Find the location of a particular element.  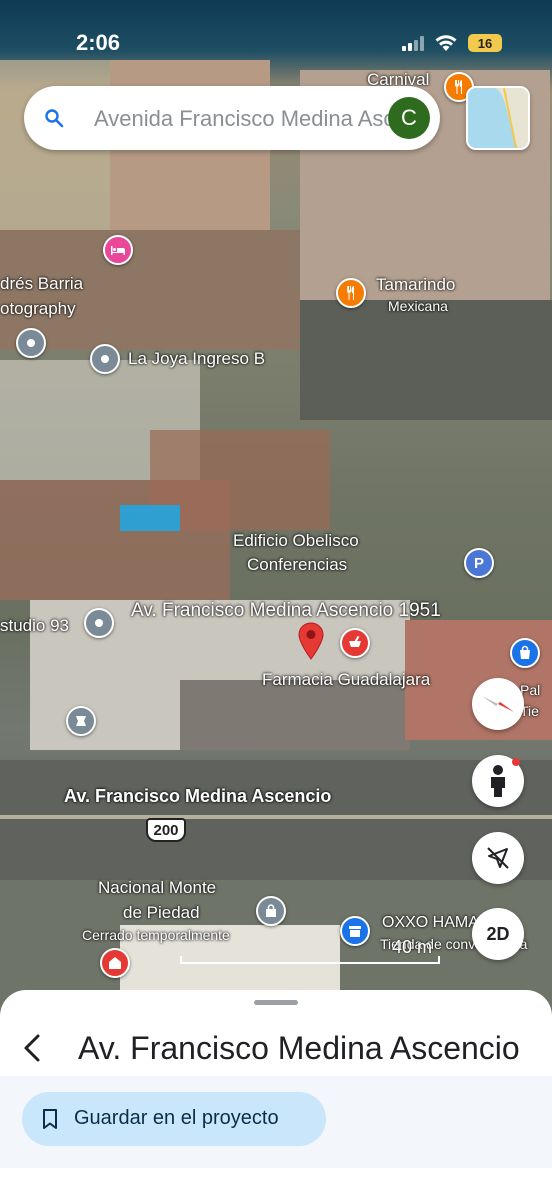

hotel-pin is located at coordinates (118, 250).